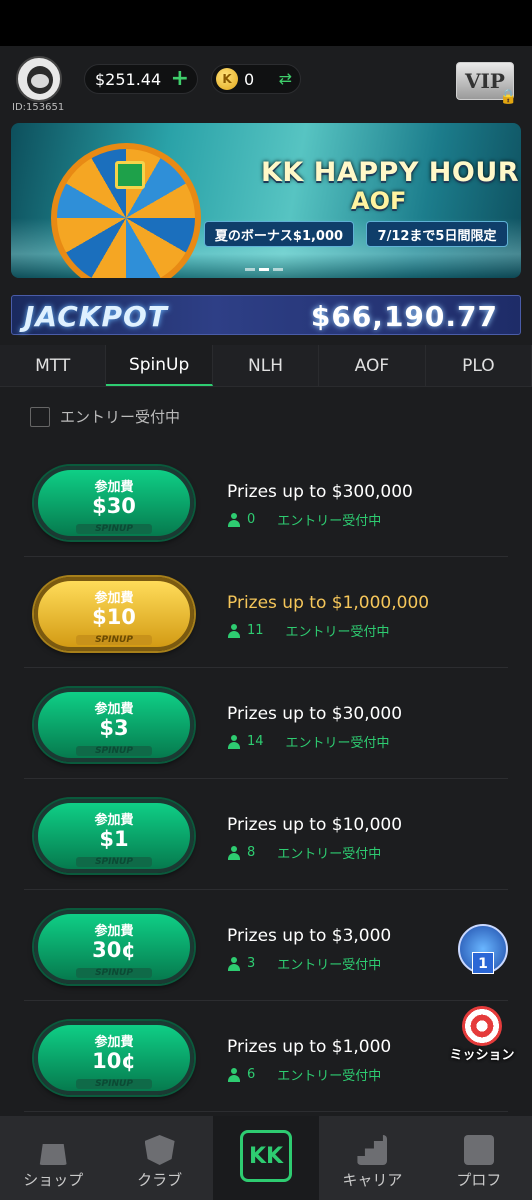  Describe the element at coordinates (479, 1180) in the screenshot. I see `nav-profile-label: プロフ` at that location.